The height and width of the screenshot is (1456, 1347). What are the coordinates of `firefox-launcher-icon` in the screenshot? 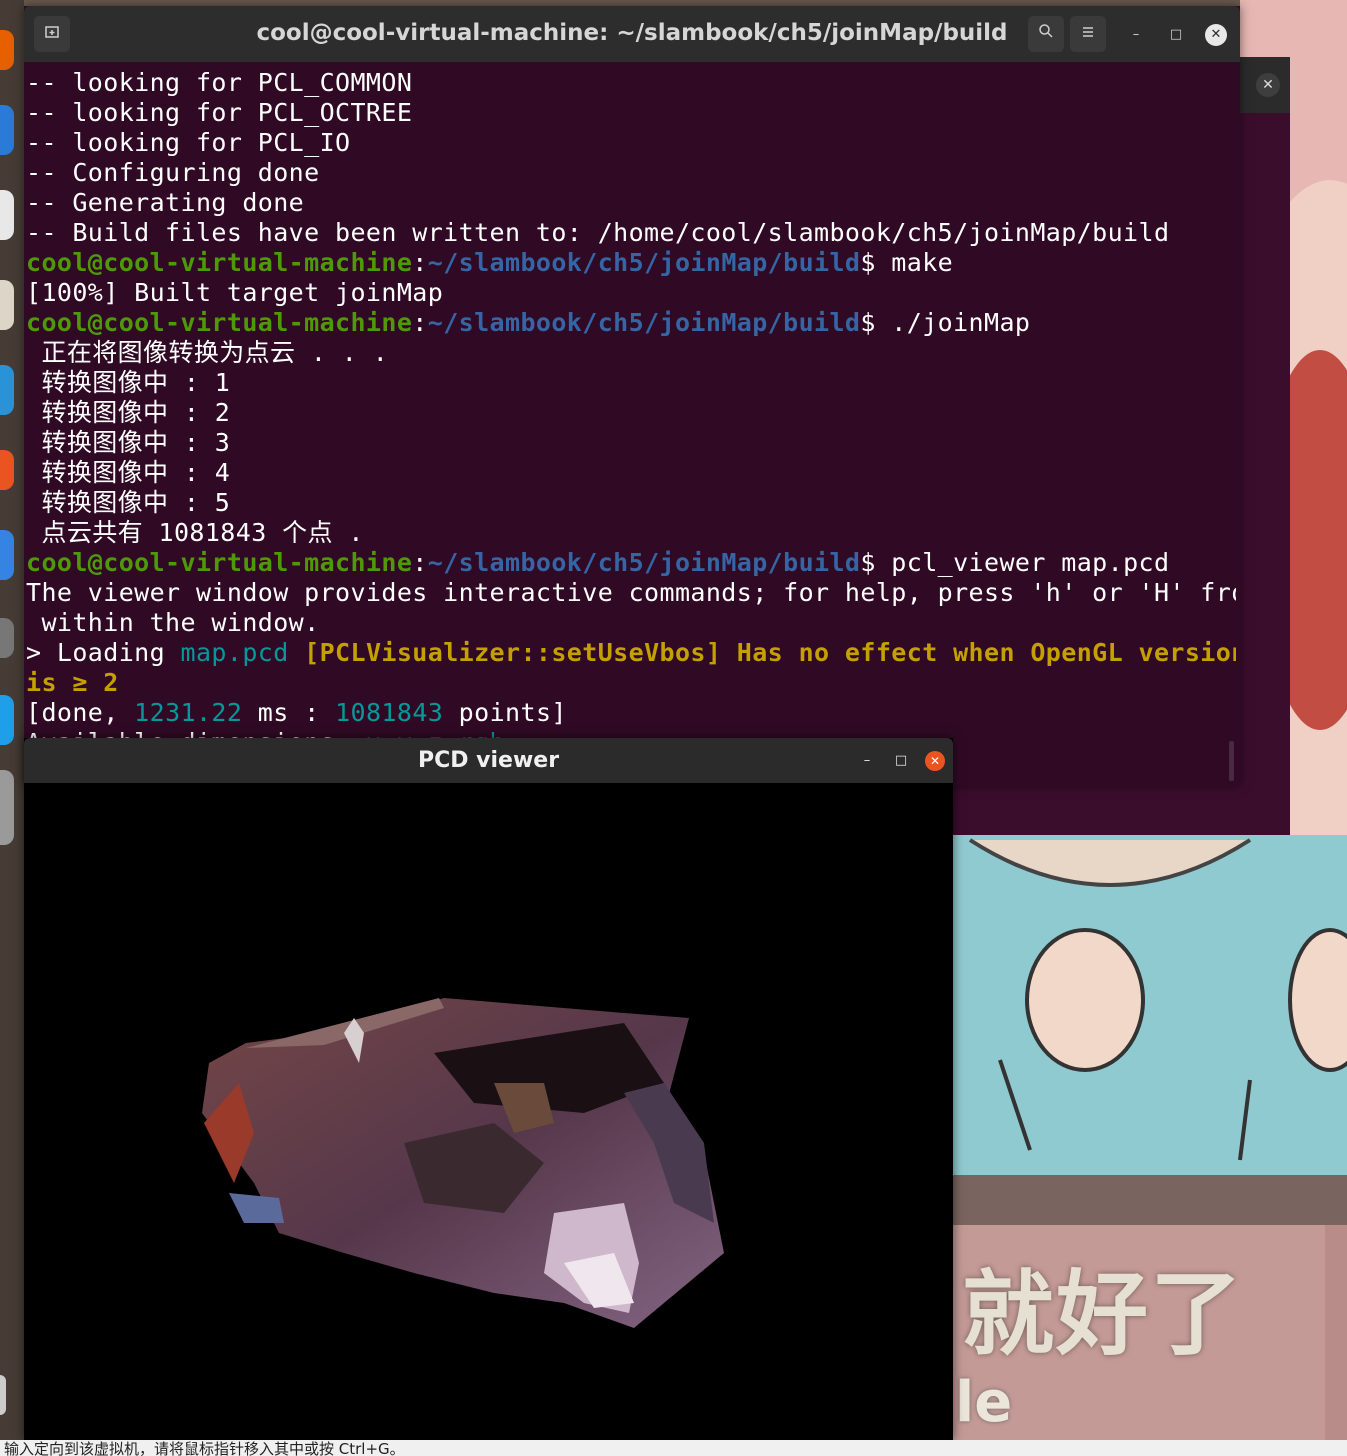 It's located at (7, 50).